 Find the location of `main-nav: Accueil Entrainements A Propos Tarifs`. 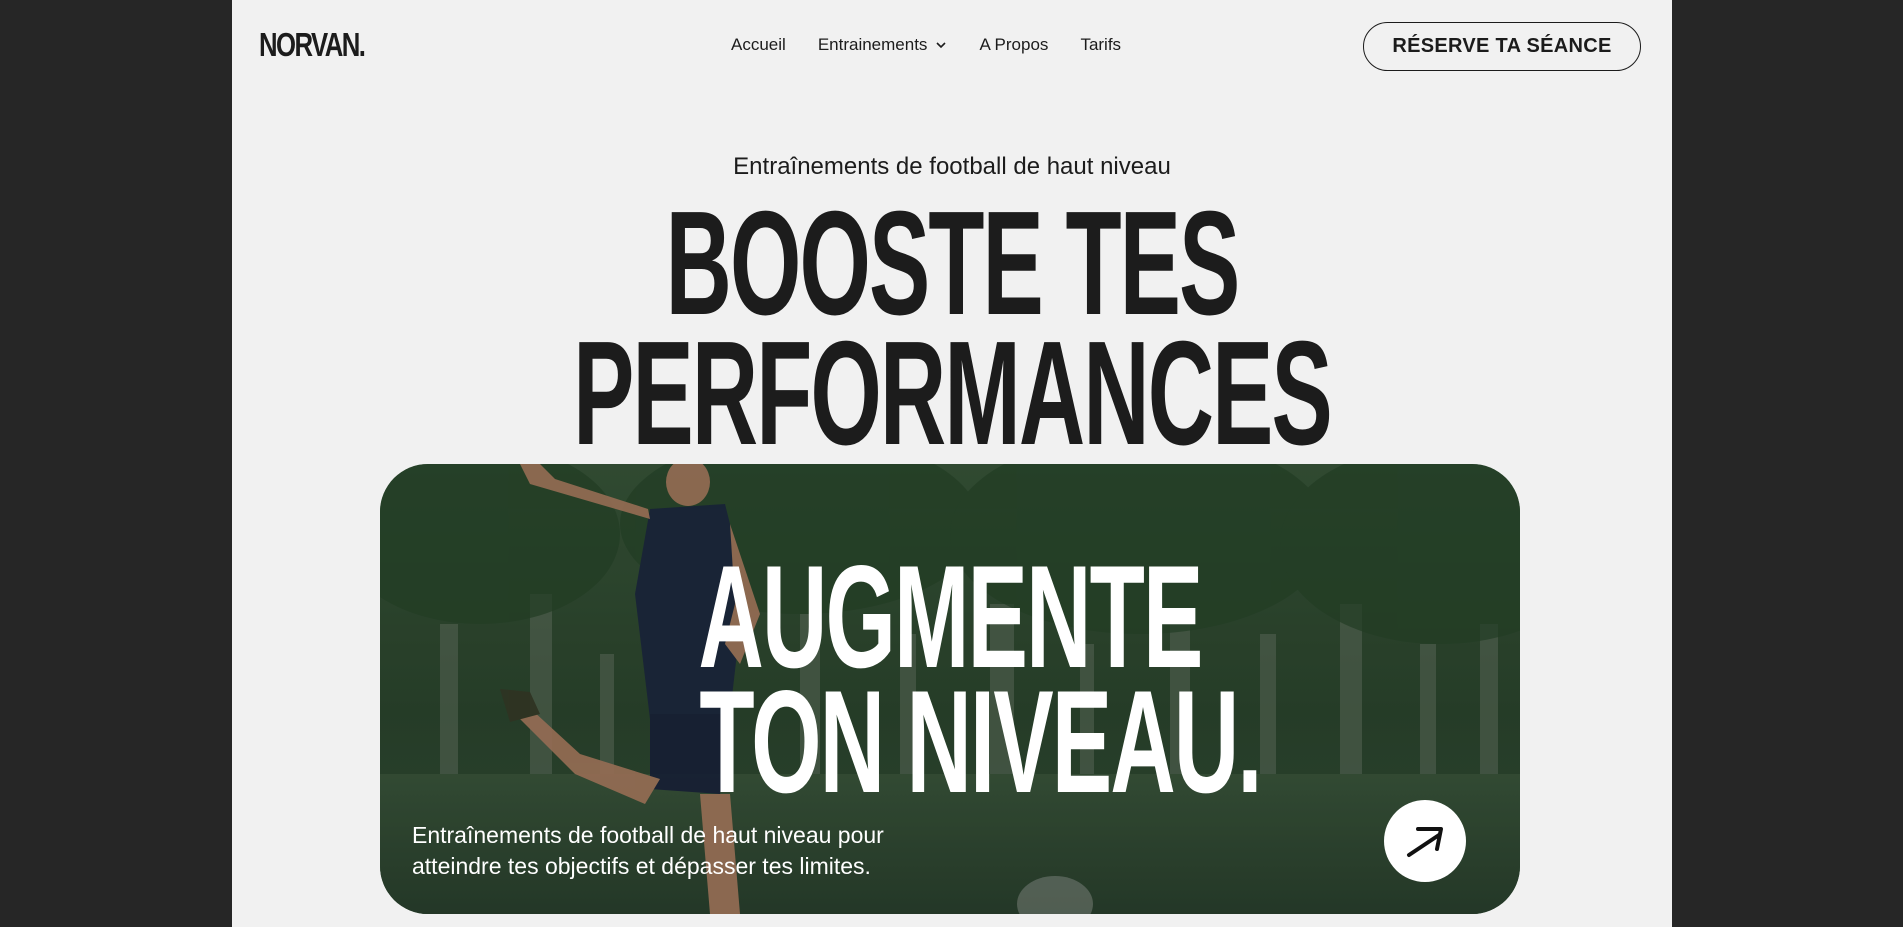

main-nav: Accueil Entrainements A Propos Tarifs is located at coordinates (942, 45).